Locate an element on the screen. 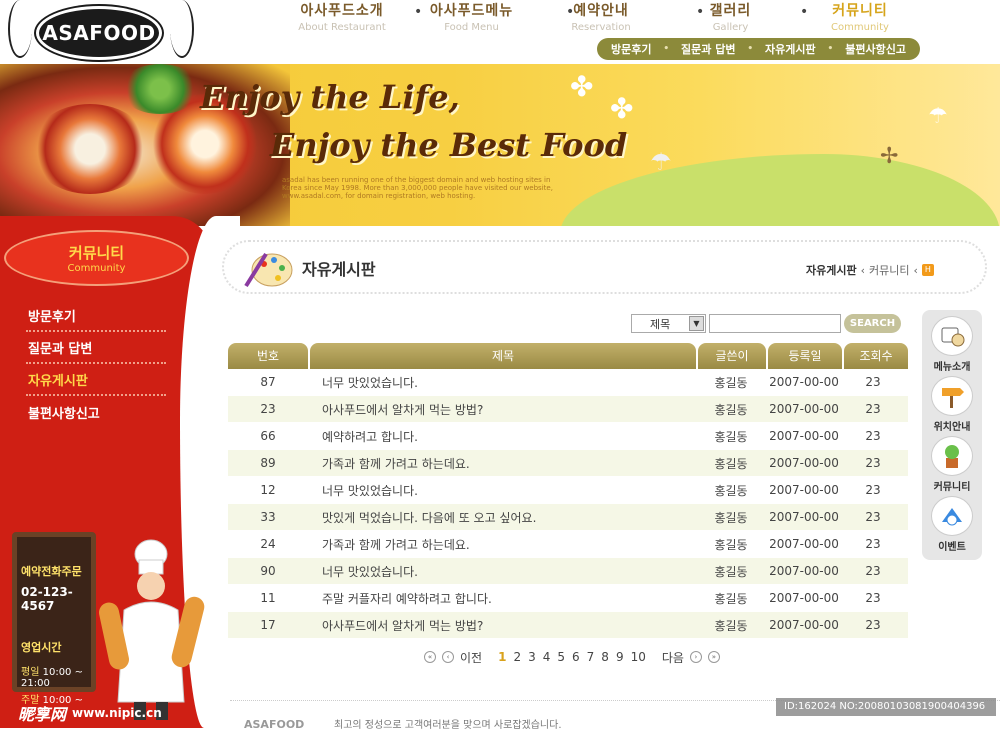  quick-location-item: 위치안내 is located at coordinates (952, 406).